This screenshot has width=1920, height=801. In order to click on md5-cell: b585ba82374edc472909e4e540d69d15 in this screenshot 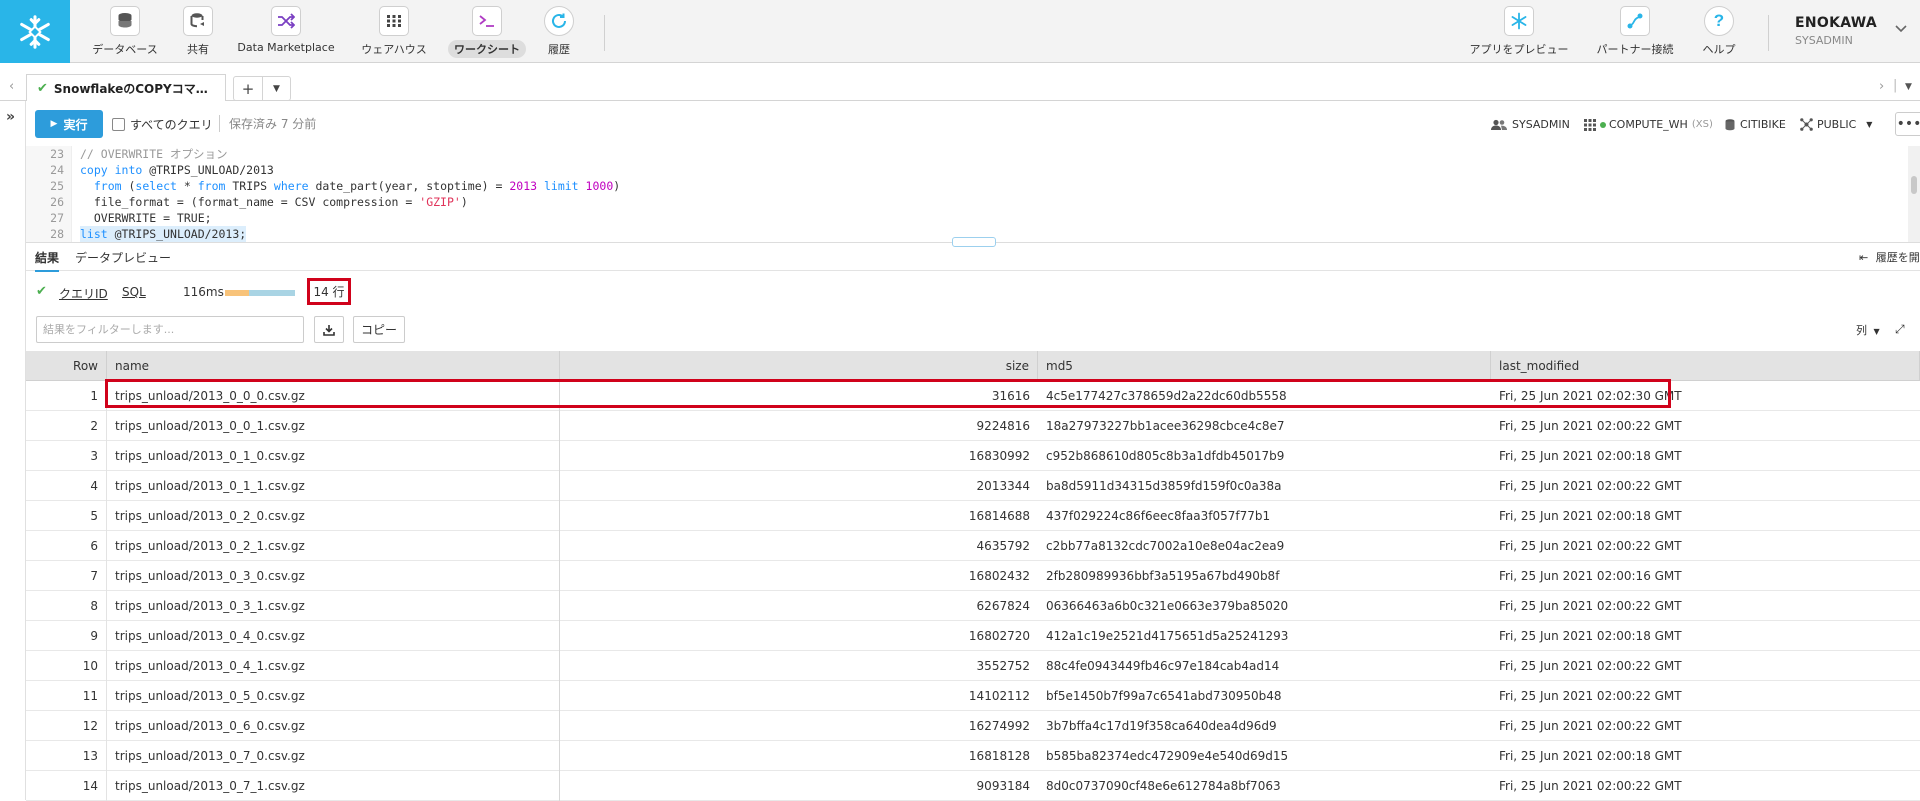, I will do `click(1167, 756)`.